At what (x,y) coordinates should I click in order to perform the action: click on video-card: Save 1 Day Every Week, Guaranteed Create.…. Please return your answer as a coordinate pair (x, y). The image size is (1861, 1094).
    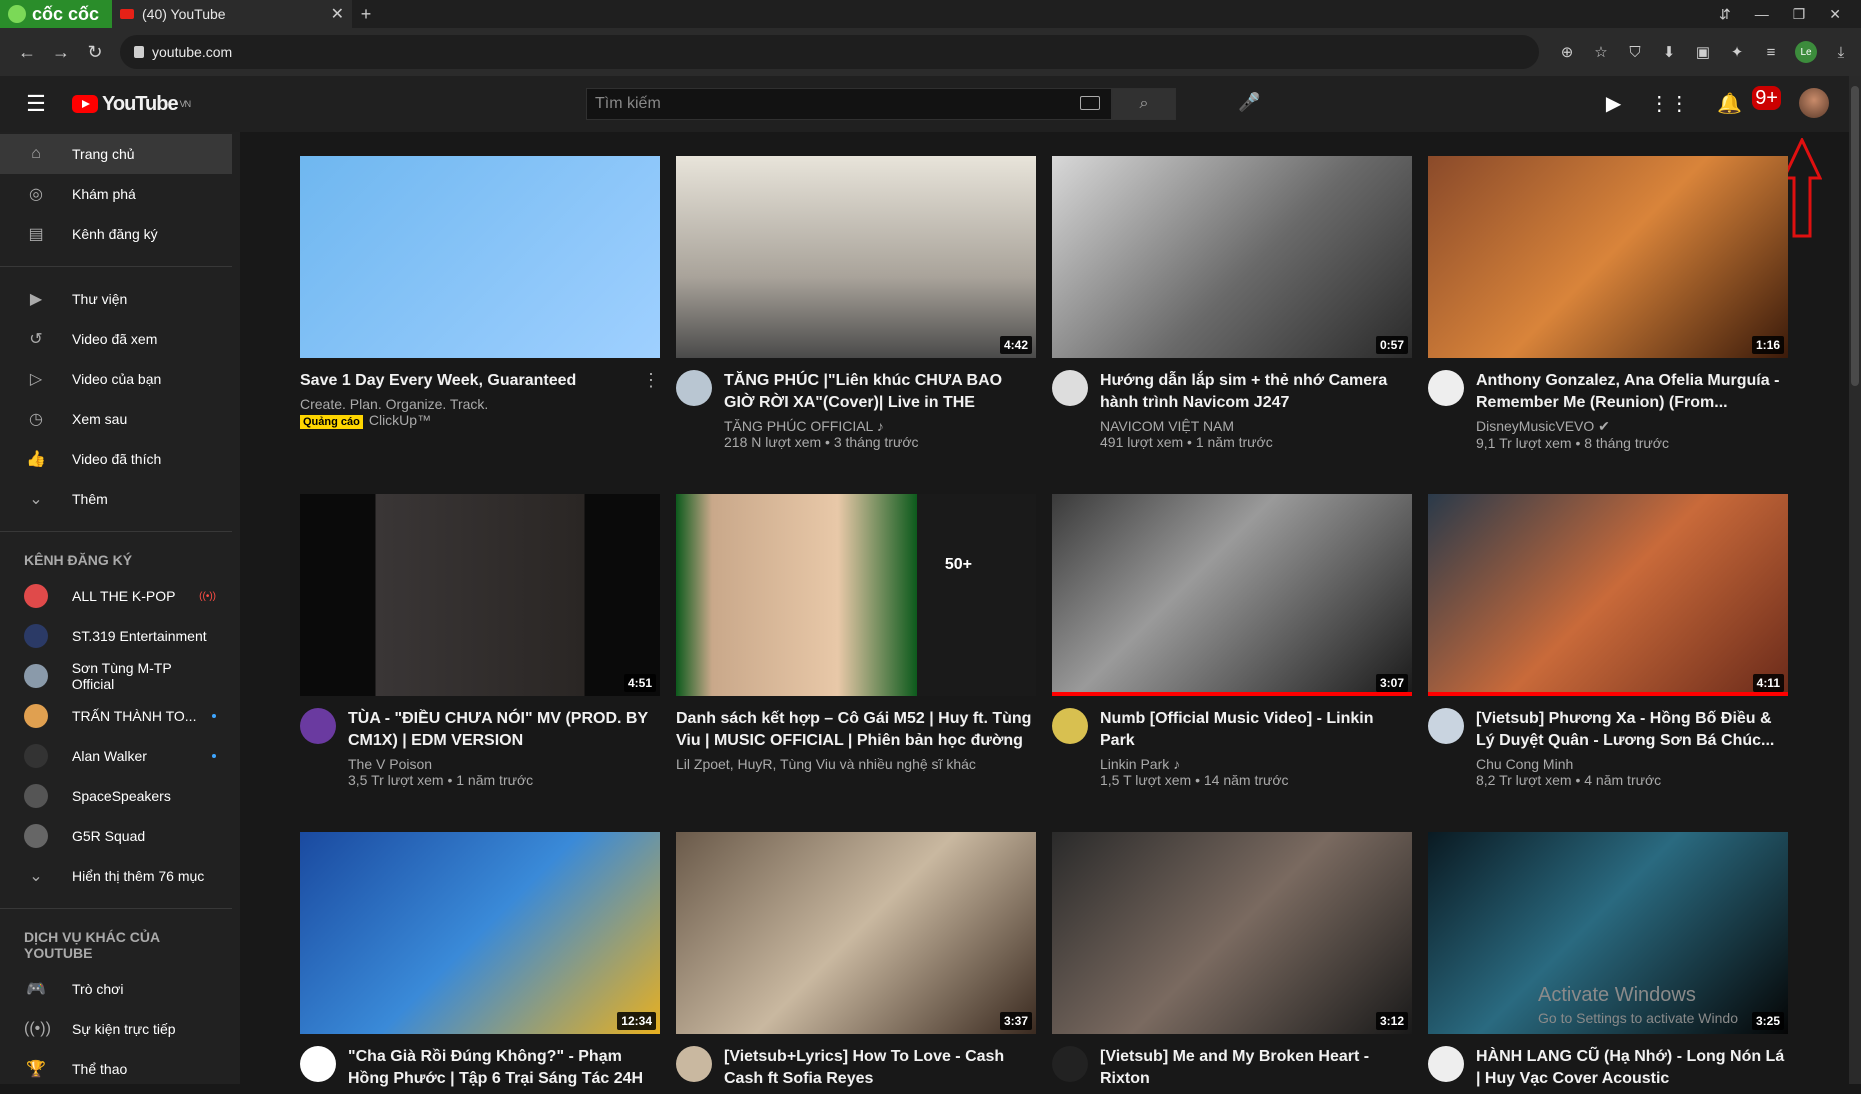
    Looking at the image, I should click on (480, 292).